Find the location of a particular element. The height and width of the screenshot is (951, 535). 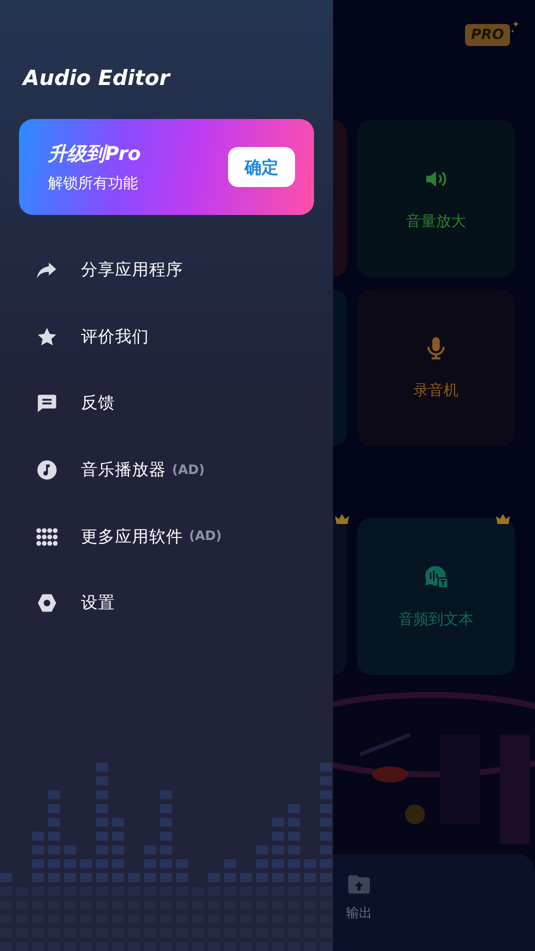

menu-item: 分享应用程序 is located at coordinates (132, 270).